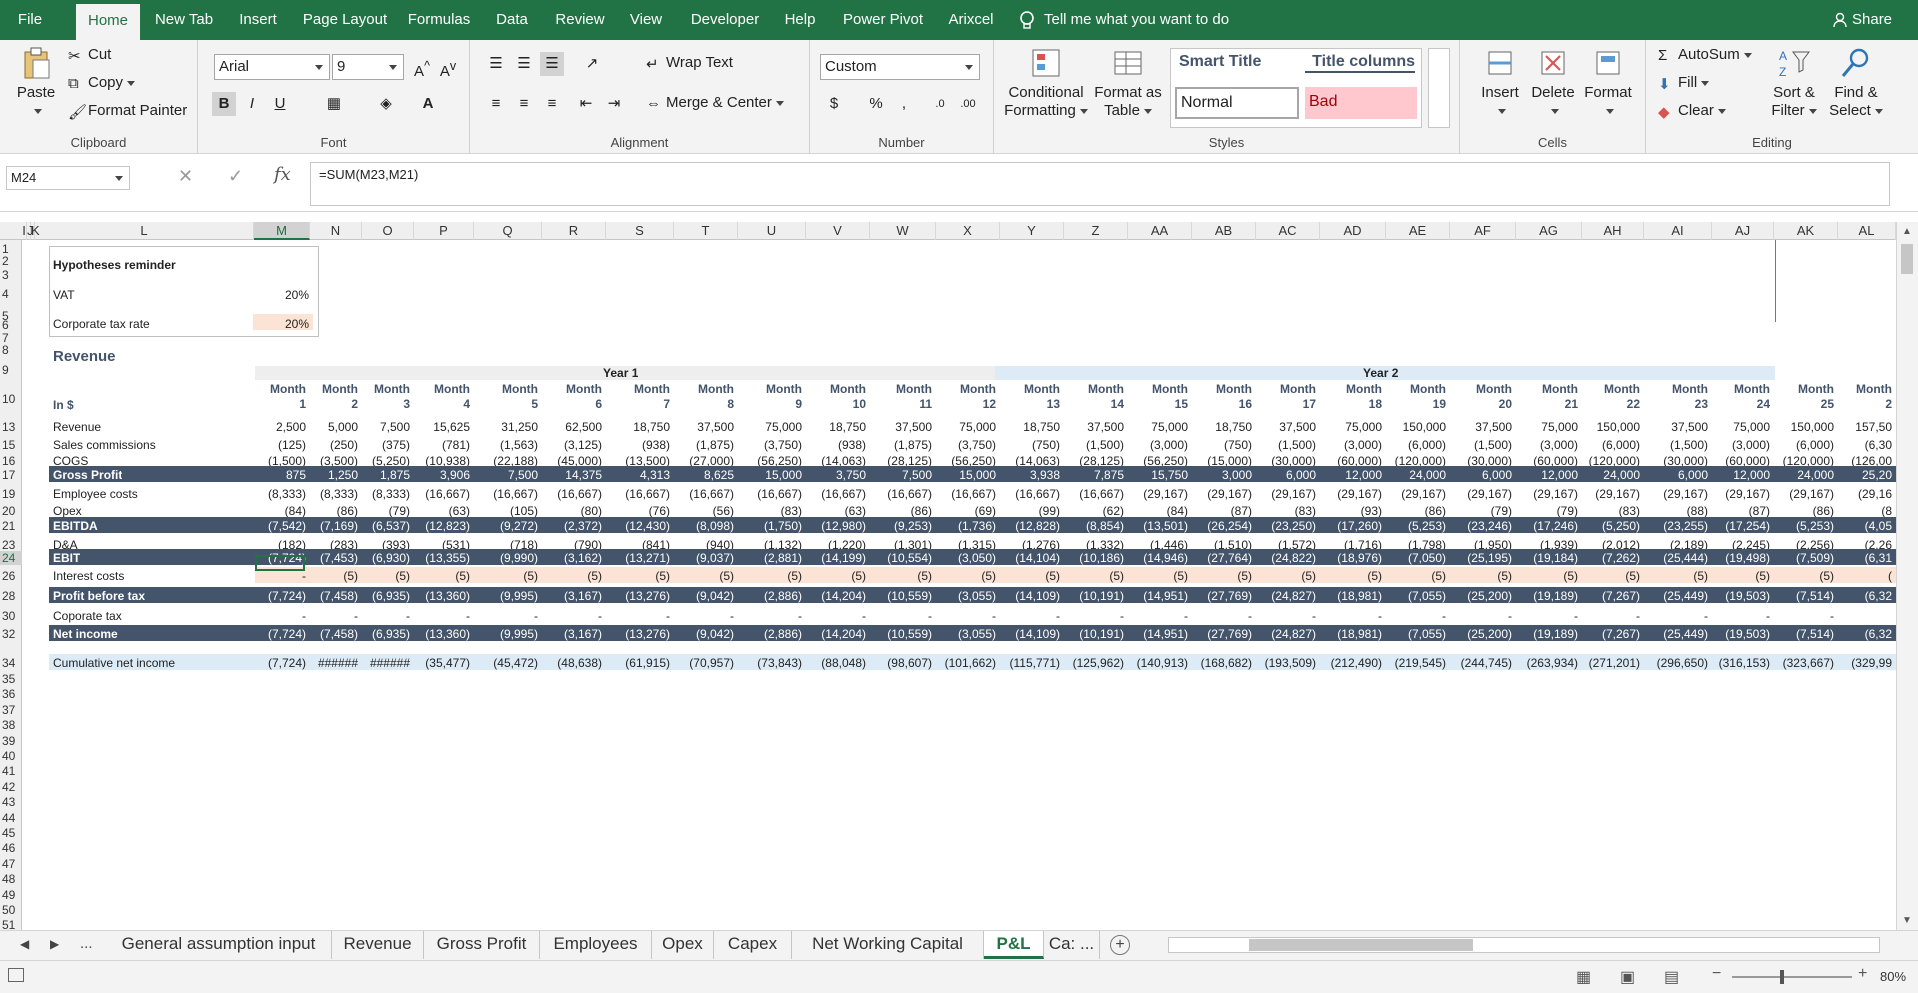 This screenshot has height=993, width=1918. I want to click on tab-power-pivot: Power Pivot, so click(883, 20).